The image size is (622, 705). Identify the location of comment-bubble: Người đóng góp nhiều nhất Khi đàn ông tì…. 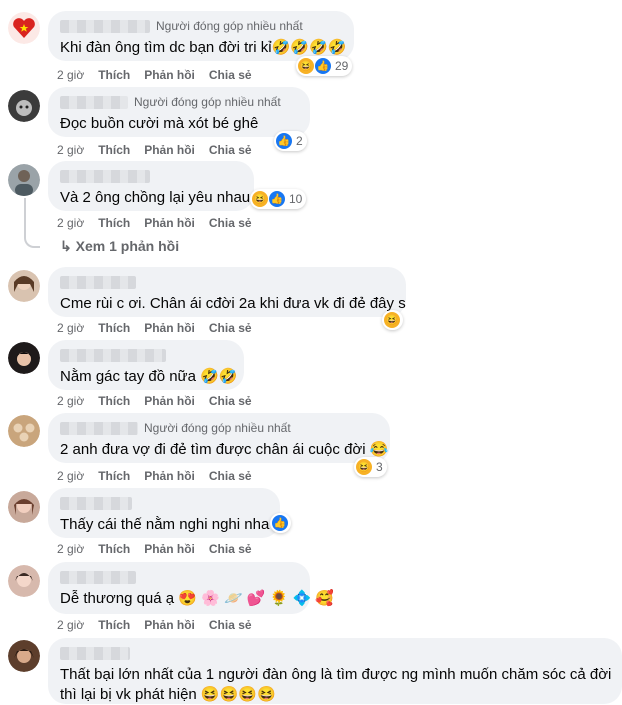
(201, 36).